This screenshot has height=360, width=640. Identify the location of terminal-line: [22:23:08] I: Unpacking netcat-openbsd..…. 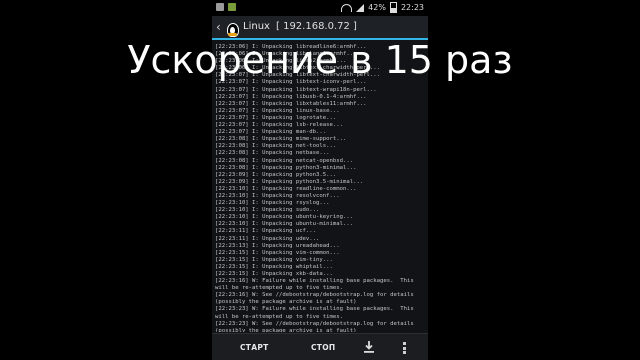
(284, 160).